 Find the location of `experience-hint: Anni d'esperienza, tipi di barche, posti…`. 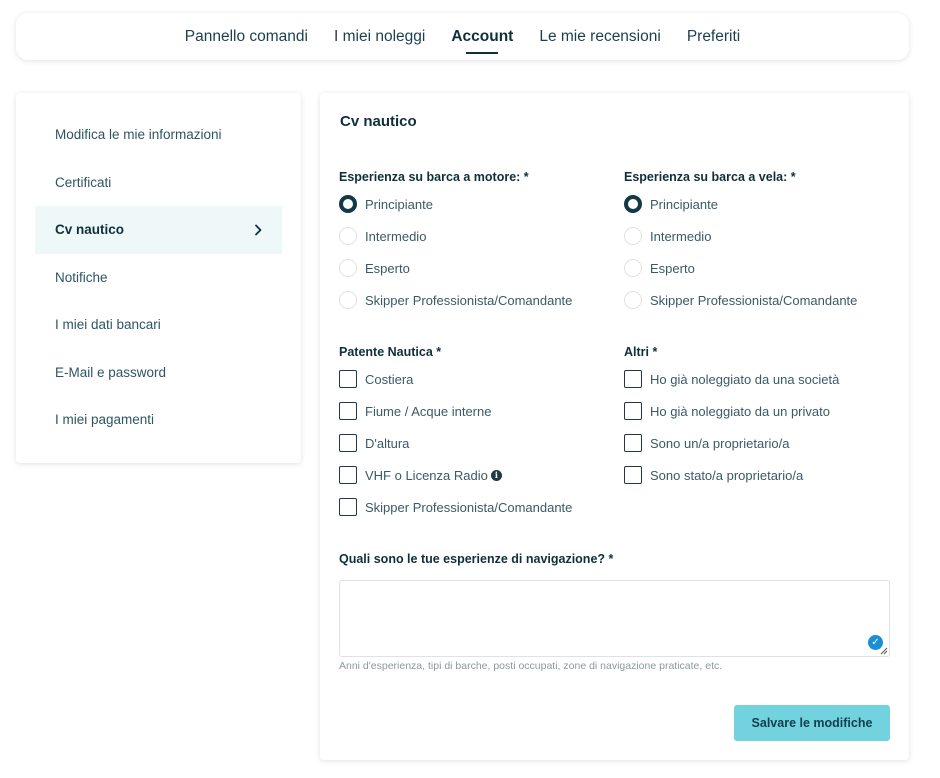

experience-hint: Anni d'esperienza, tipi di barche, posti… is located at coordinates (531, 666).